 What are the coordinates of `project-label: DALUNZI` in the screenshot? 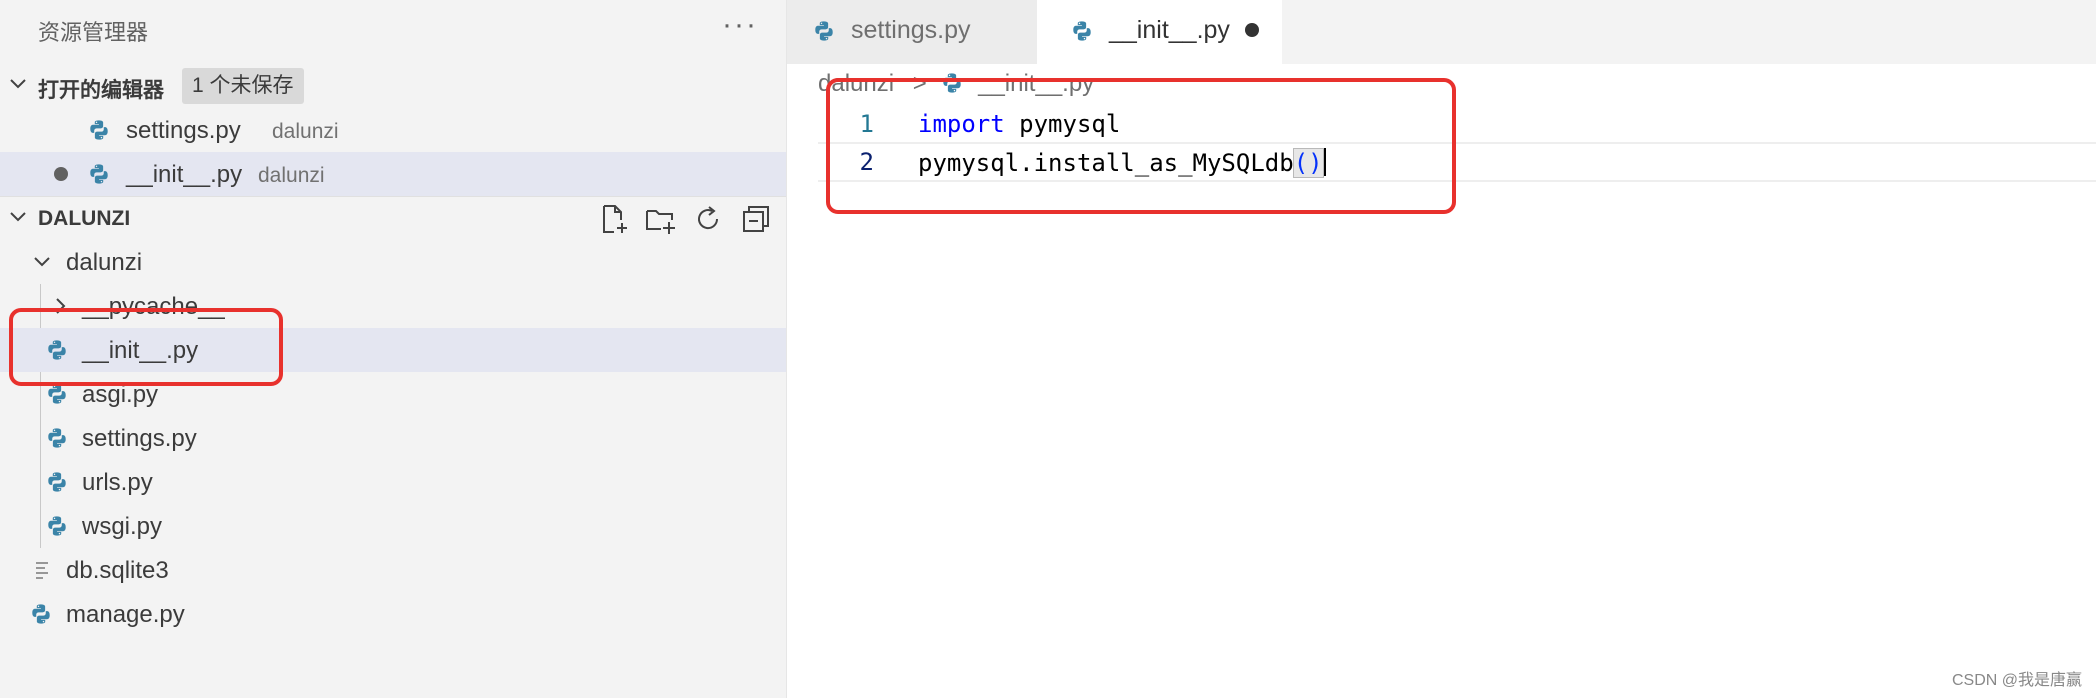 It's located at (84, 218).